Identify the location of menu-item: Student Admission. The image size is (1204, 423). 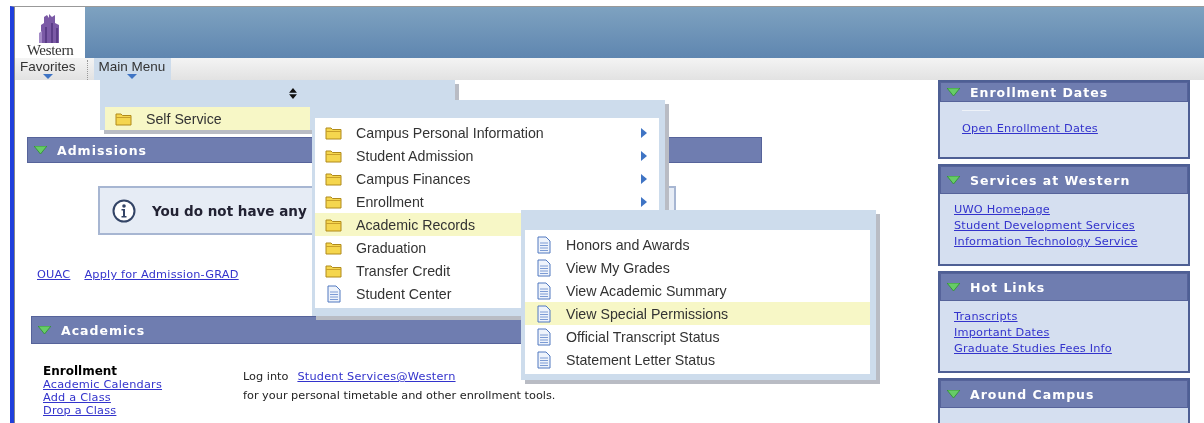
(487, 155).